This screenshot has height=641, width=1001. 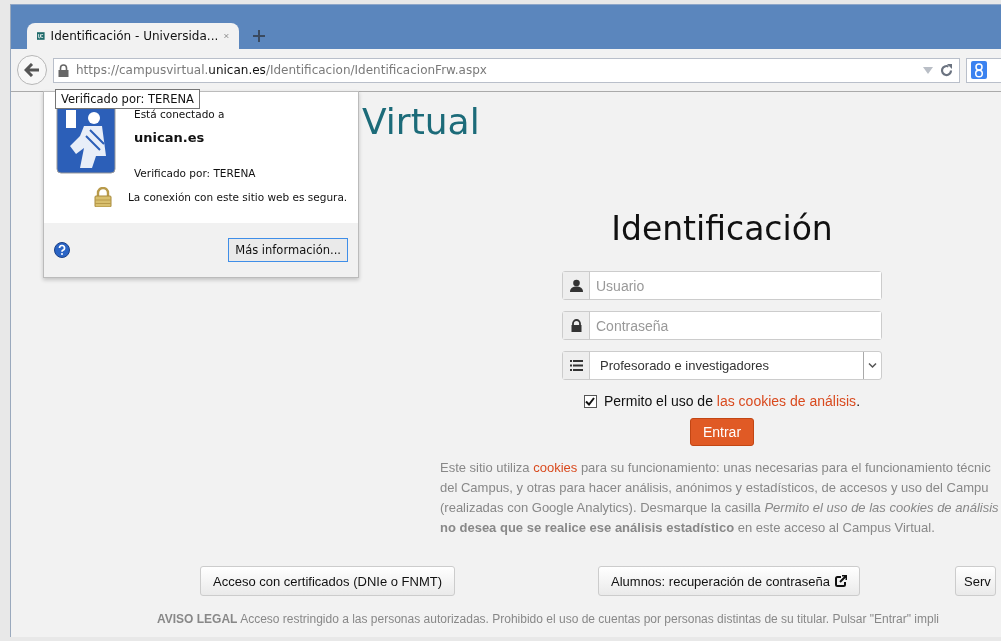 I want to click on cookie-notice: Este sitio utiliza cookies para su funcionamiento: unas necesarias para el funcionamiento técnic del Campus, y otras para hacer análisis, anónimos y estadísticos, de accesos y uso del Campu (realizadas con Google Analytics). Desmarque la casilla Permito el uso de las cookies de análisis no desea que se realice ese análisis estadístico en este acceso al Campus Virtual., so click(x=720, y=498).